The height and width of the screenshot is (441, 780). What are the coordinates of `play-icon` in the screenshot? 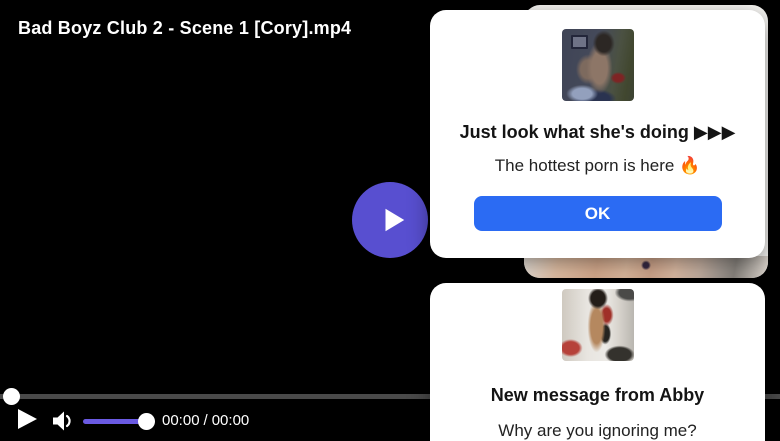 It's located at (394, 220).